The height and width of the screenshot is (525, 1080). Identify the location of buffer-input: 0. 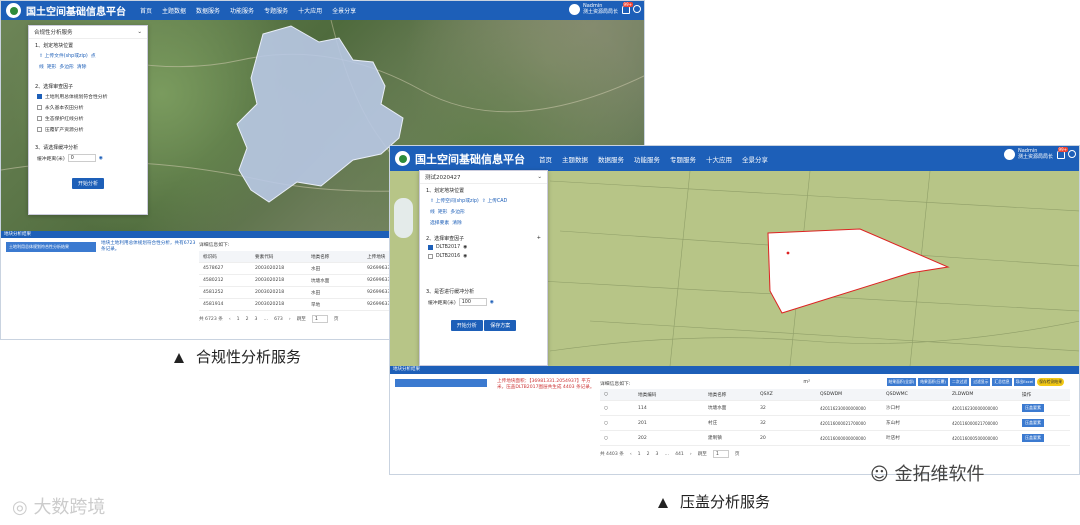
(81, 158).